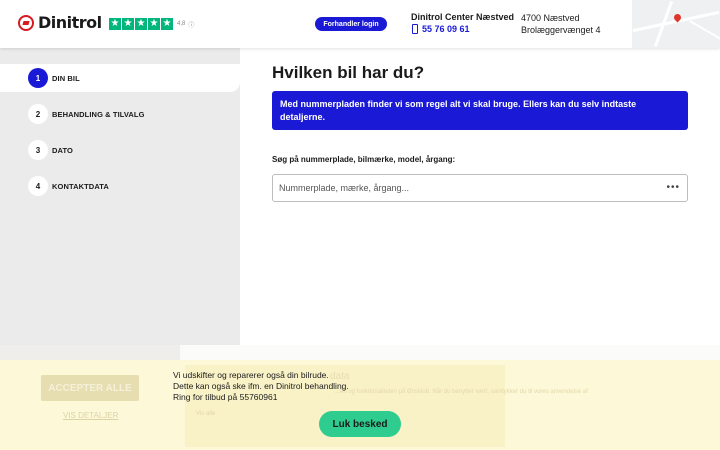 The width and height of the screenshot is (720, 450). I want to click on car-search-input, so click(463, 188).